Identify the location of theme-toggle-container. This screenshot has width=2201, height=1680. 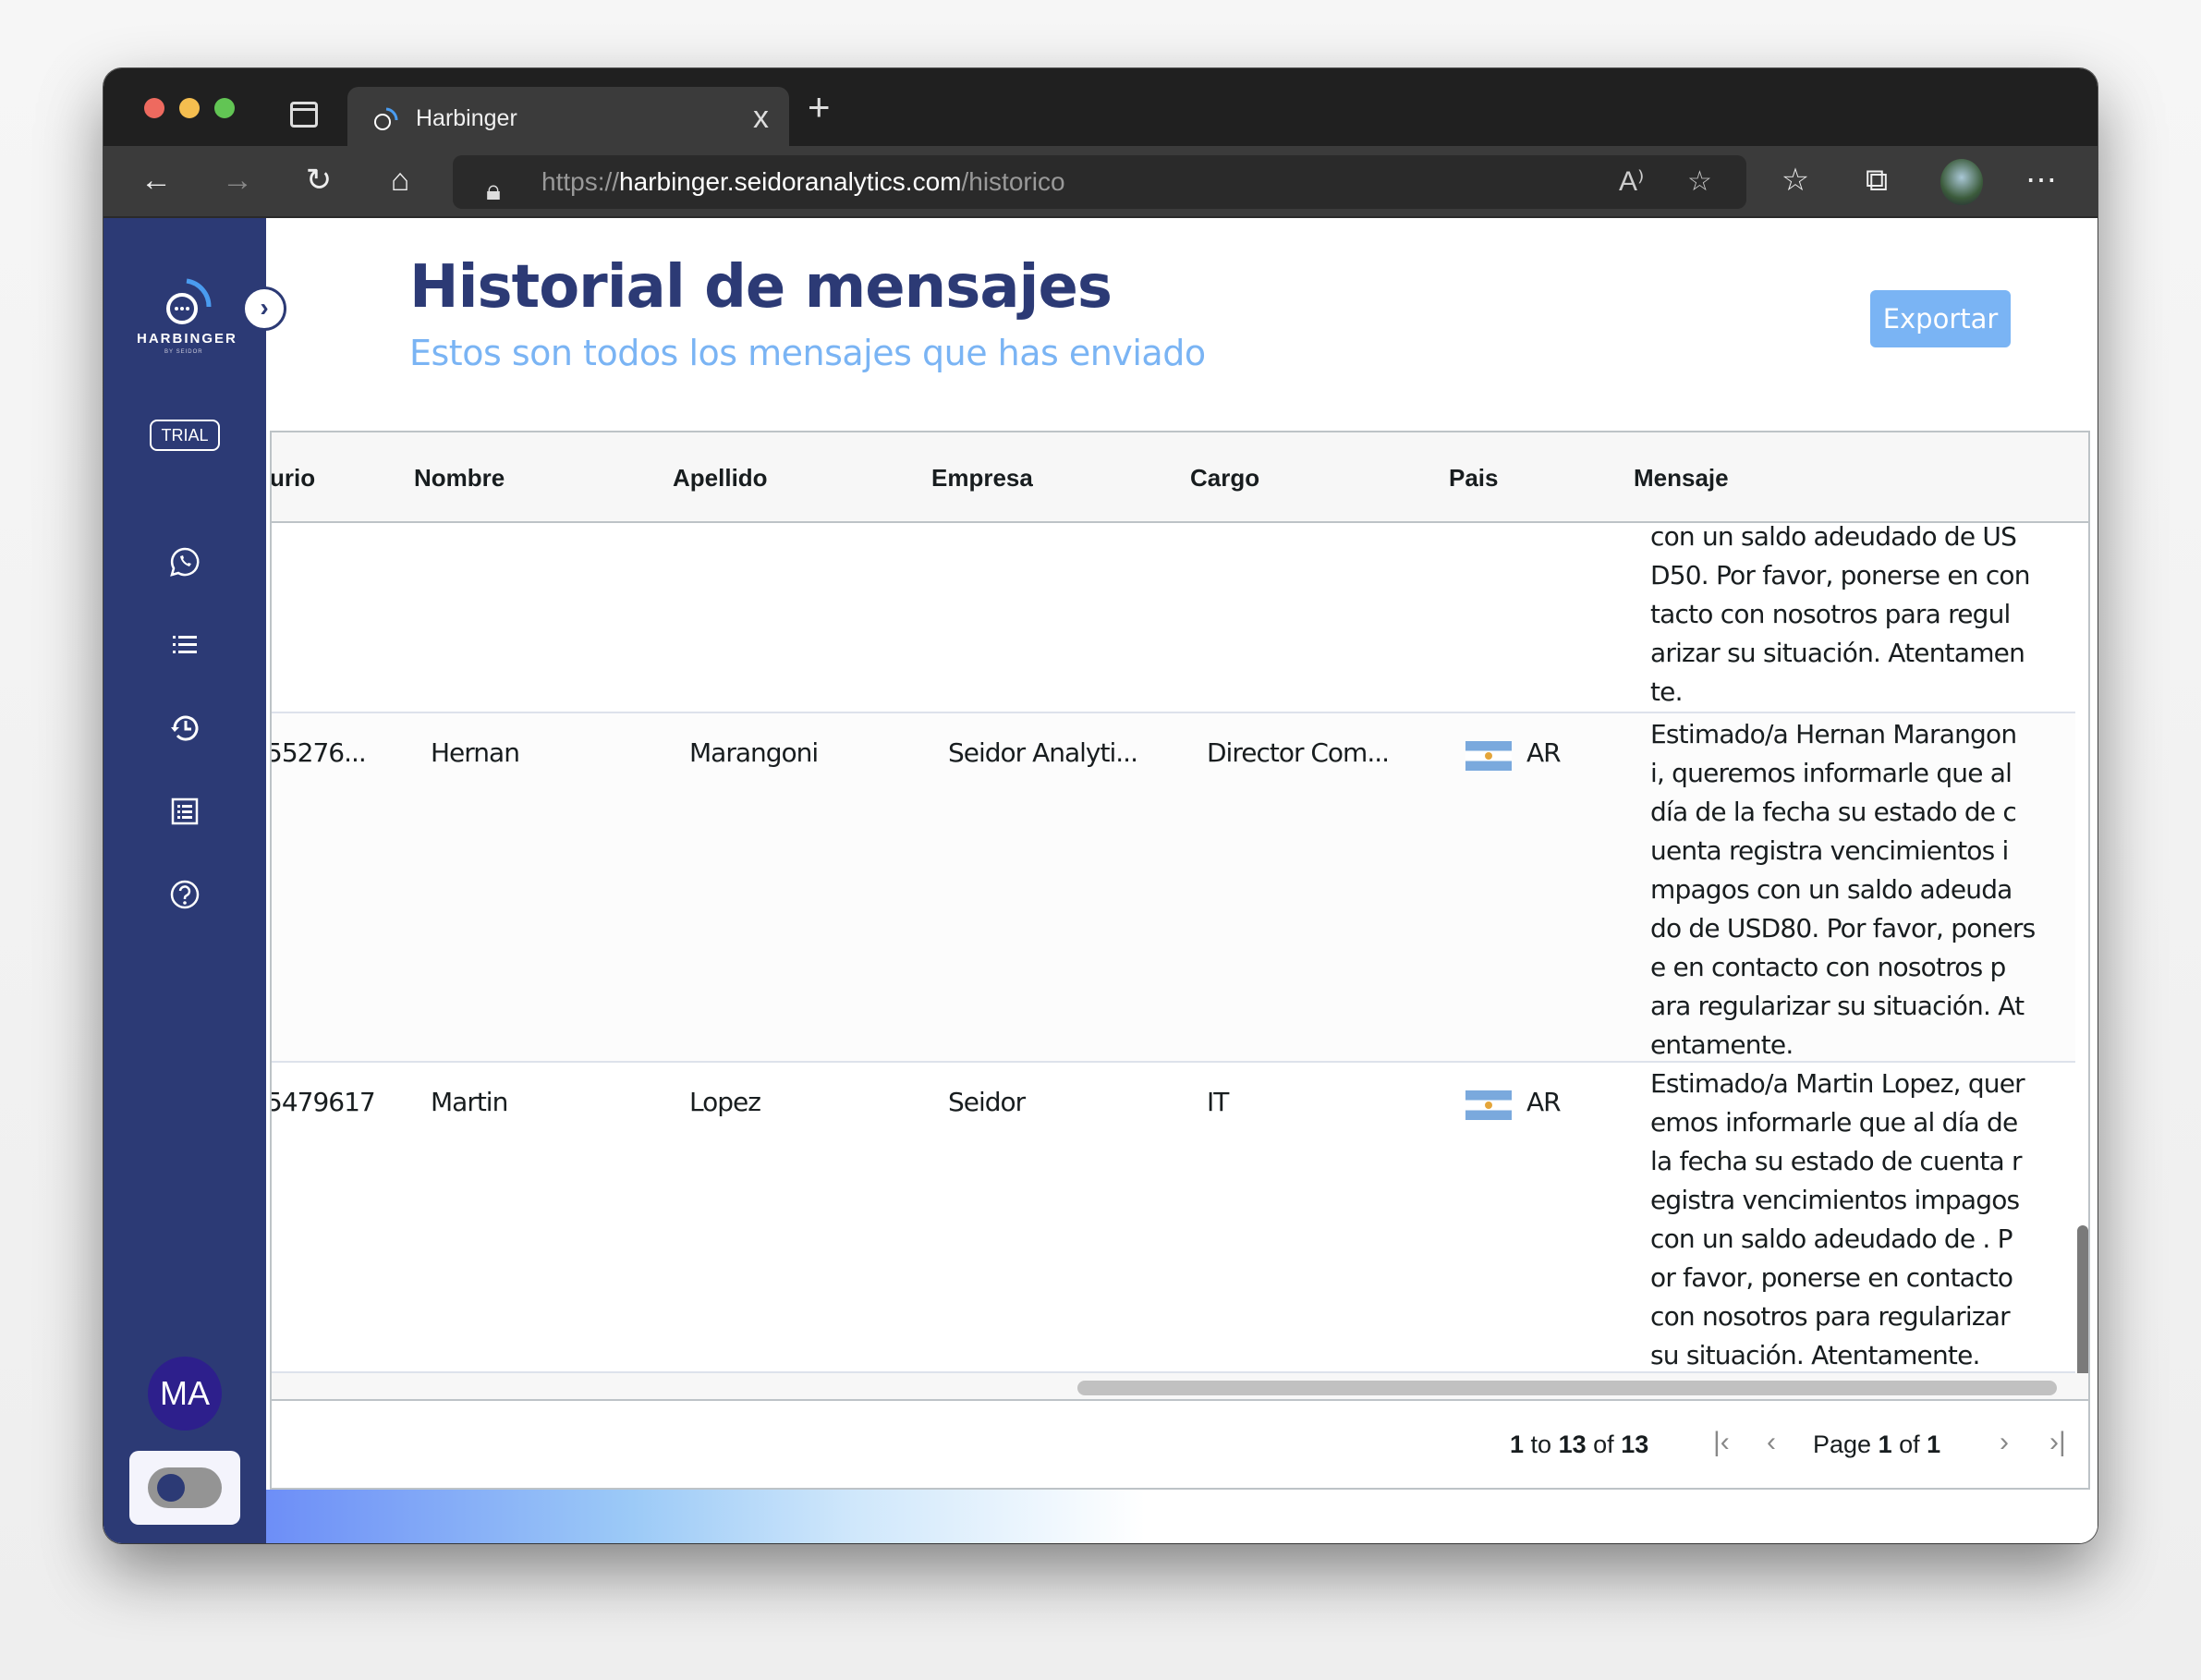
(184, 1488).